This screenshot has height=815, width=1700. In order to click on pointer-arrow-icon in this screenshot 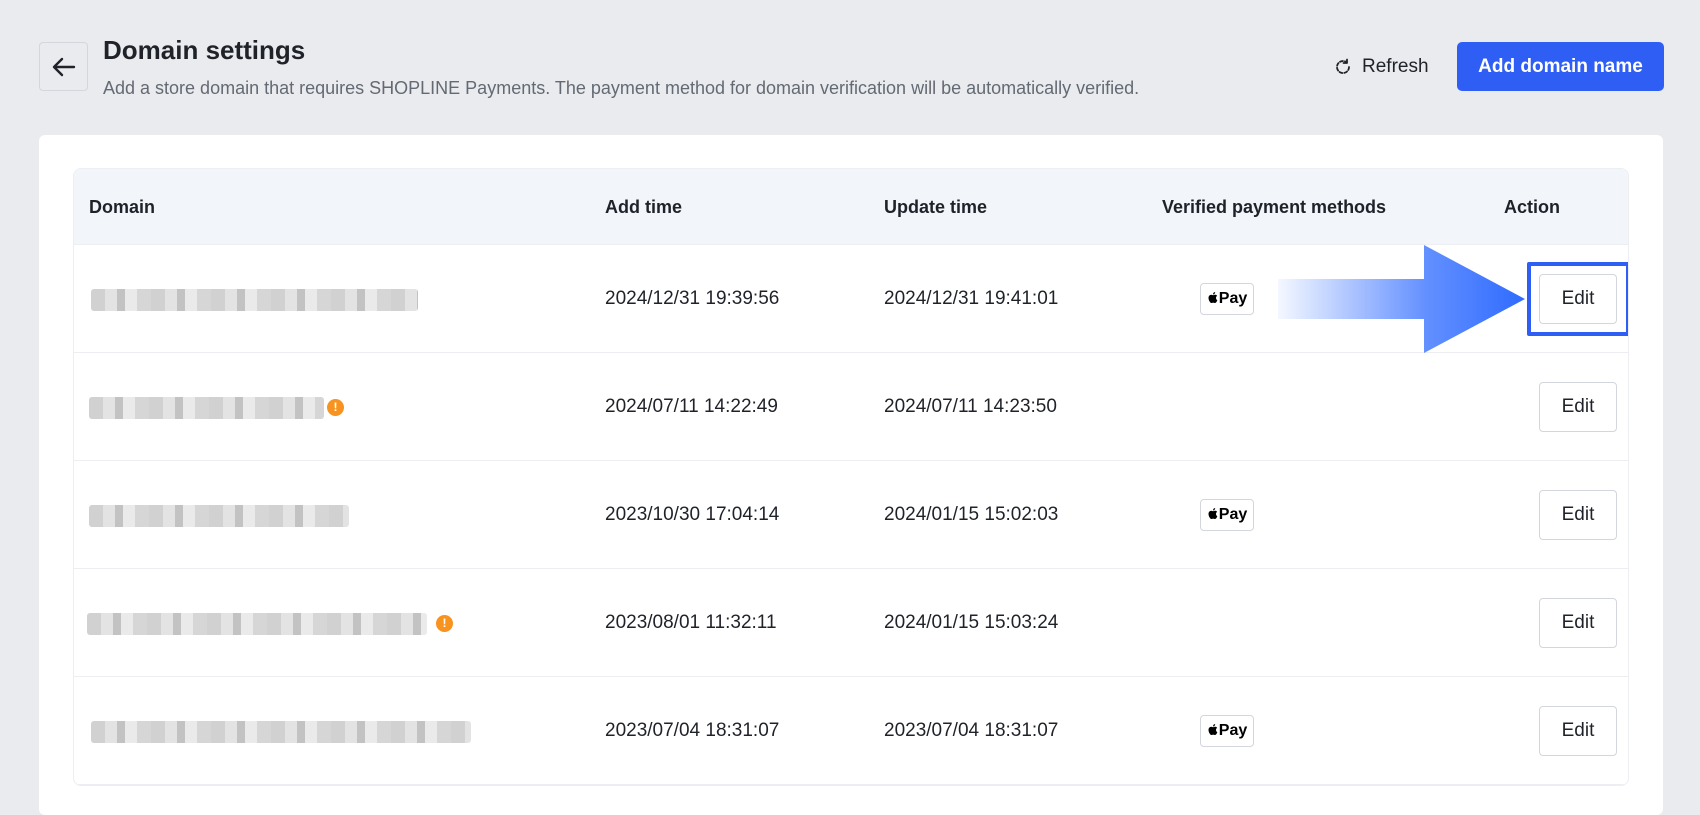, I will do `click(1401, 299)`.